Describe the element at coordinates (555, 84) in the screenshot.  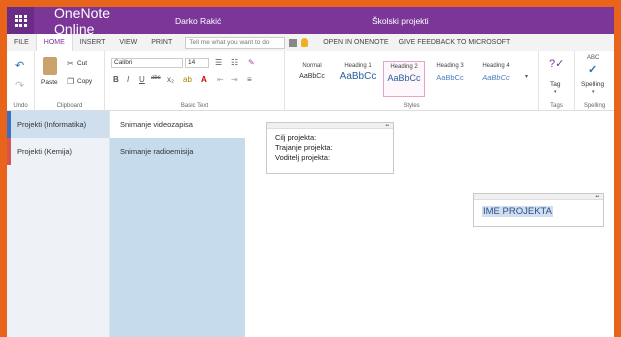
I see `tag-button: Tag` at that location.